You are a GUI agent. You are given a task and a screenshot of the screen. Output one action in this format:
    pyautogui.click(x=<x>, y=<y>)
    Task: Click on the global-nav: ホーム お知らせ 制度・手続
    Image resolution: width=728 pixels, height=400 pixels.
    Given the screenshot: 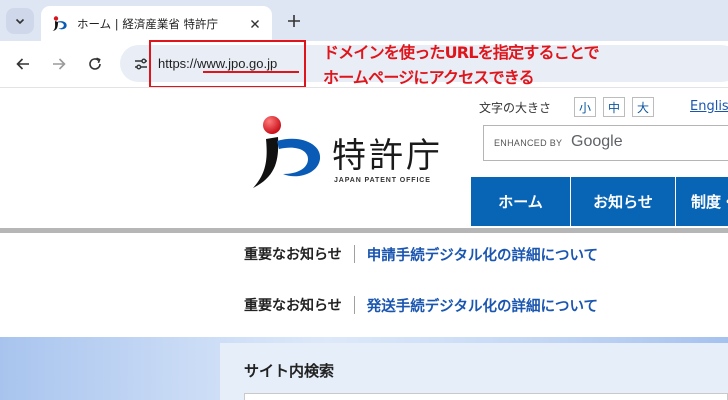 What is the action you would take?
    pyautogui.click(x=599, y=201)
    